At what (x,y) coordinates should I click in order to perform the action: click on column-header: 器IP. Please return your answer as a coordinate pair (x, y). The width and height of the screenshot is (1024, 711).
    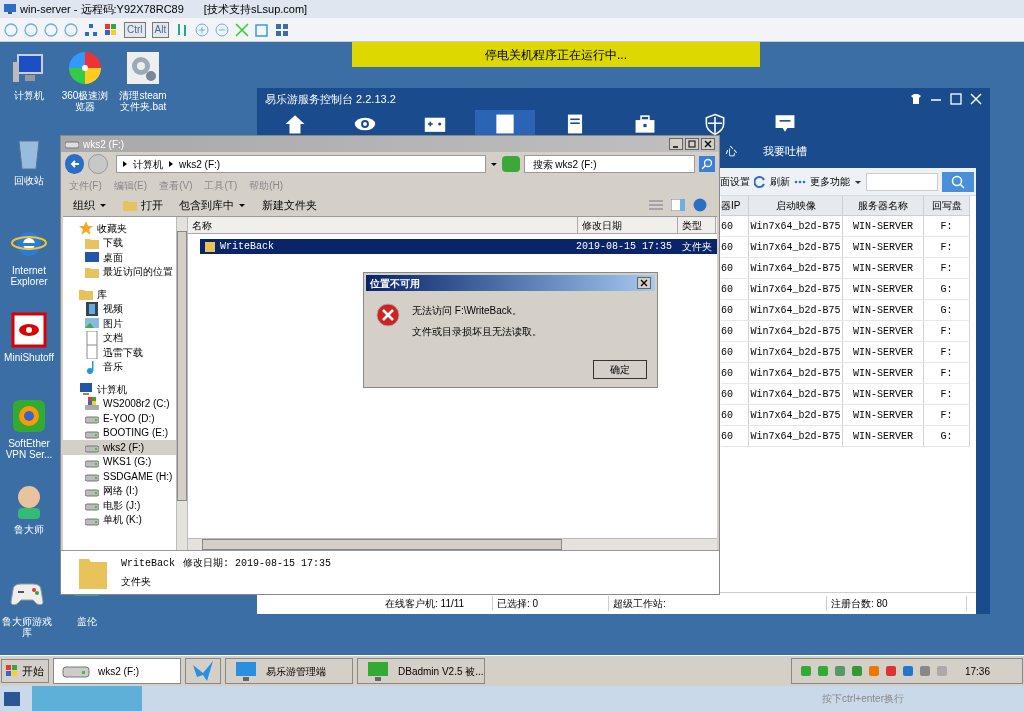
    Looking at the image, I should click on (735, 205).